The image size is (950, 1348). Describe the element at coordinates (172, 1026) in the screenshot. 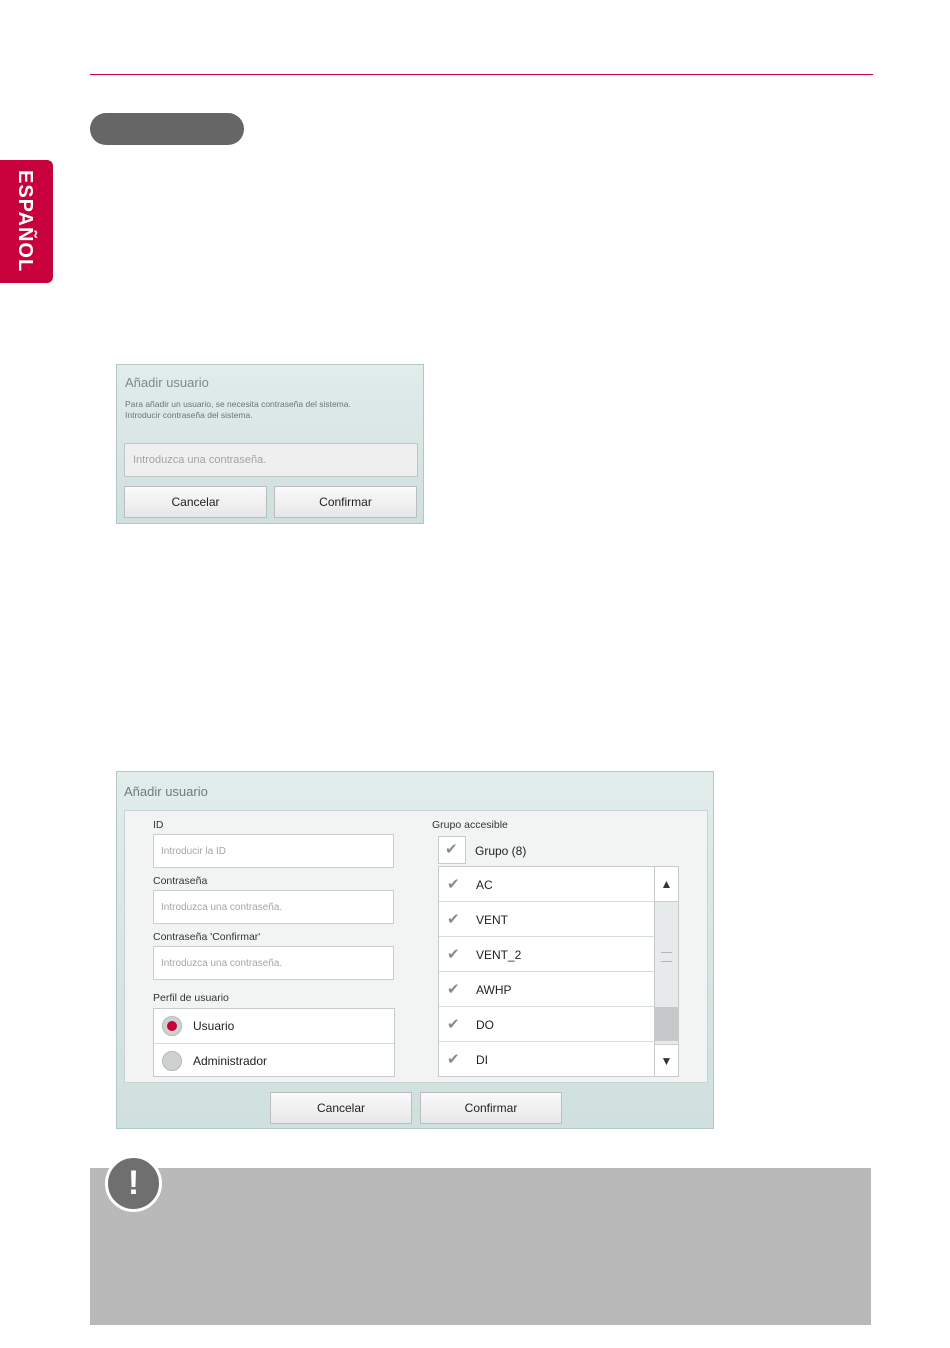

I see `radio-selected-icon` at that location.